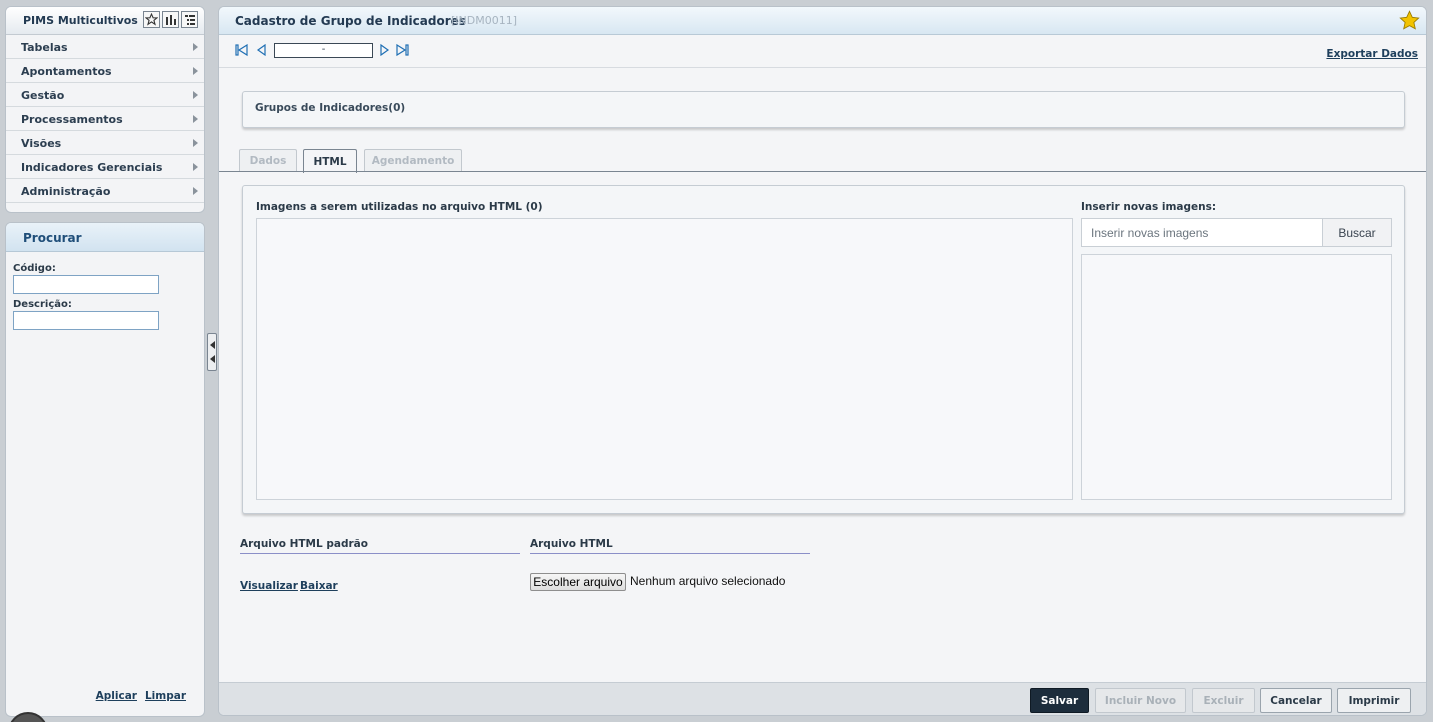  I want to click on record-field: -, so click(323, 50).